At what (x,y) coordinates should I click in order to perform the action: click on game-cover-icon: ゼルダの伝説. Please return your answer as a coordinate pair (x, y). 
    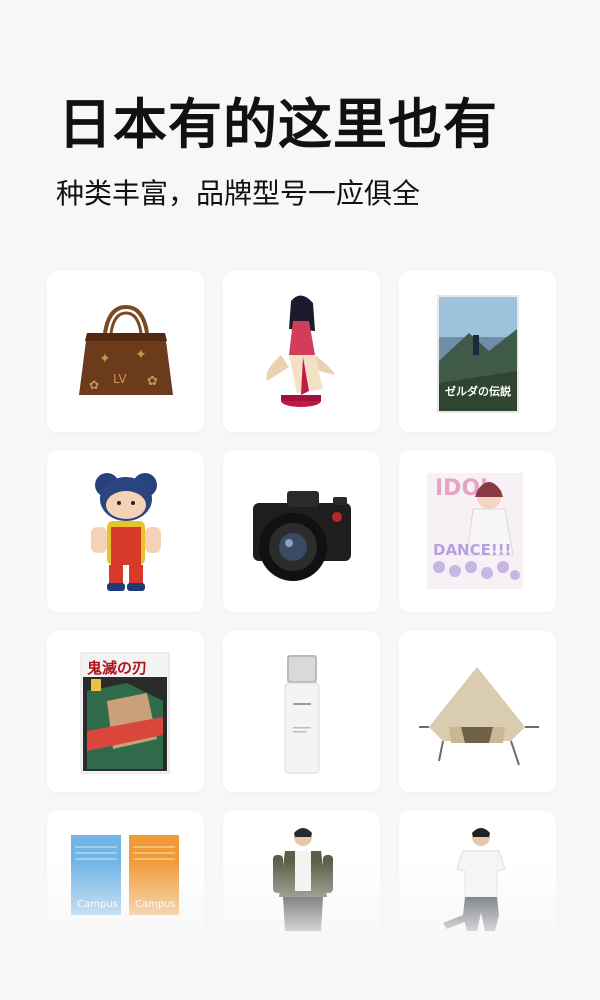
    Looking at the image, I should click on (478, 354).